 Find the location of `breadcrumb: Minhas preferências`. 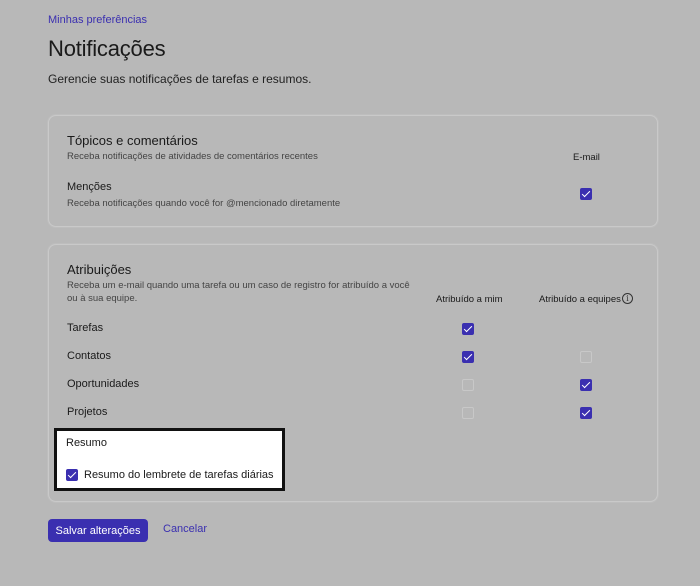

breadcrumb: Minhas preferências is located at coordinates (97, 20).